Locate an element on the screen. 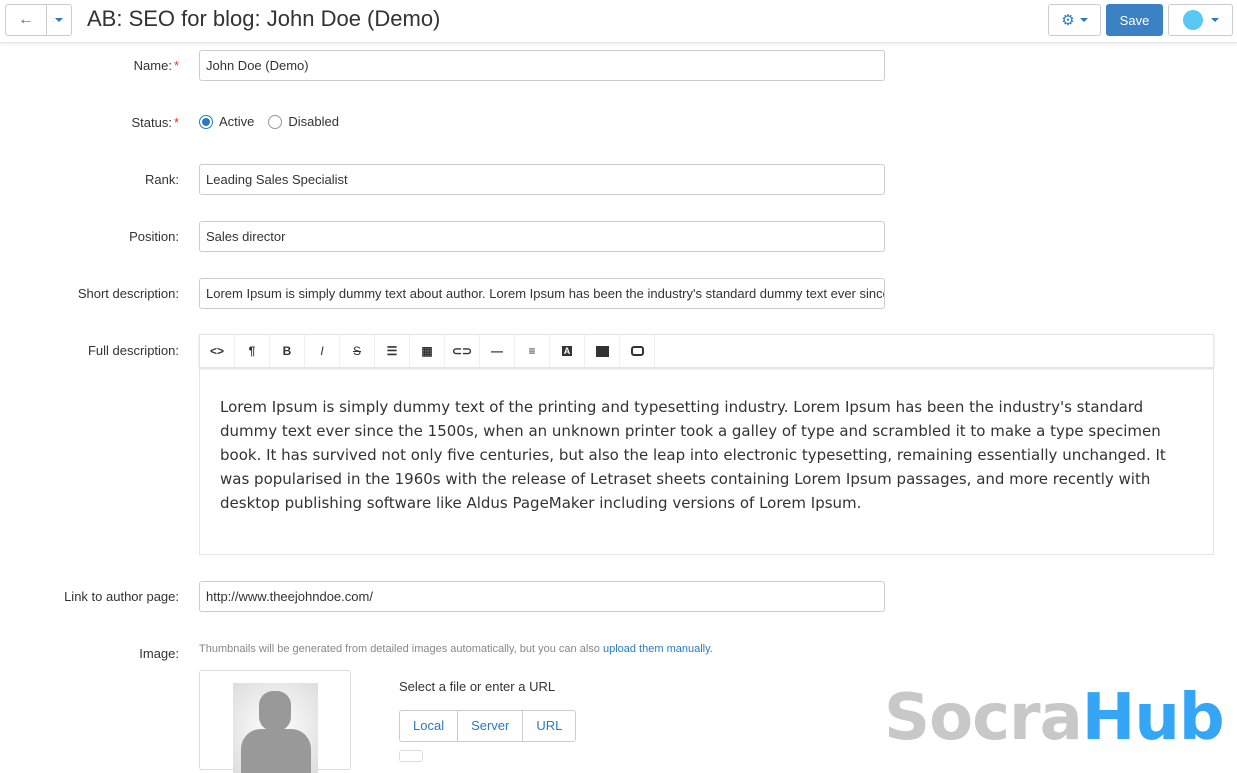  settings-button: ⚙ is located at coordinates (1074, 20).